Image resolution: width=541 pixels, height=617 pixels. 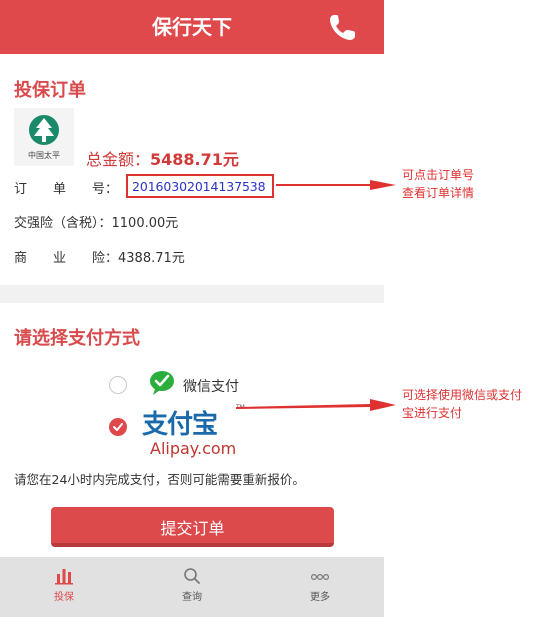 I want to click on payment-annotation-line-1: 可选择使用微信或支付, so click(x=462, y=395).